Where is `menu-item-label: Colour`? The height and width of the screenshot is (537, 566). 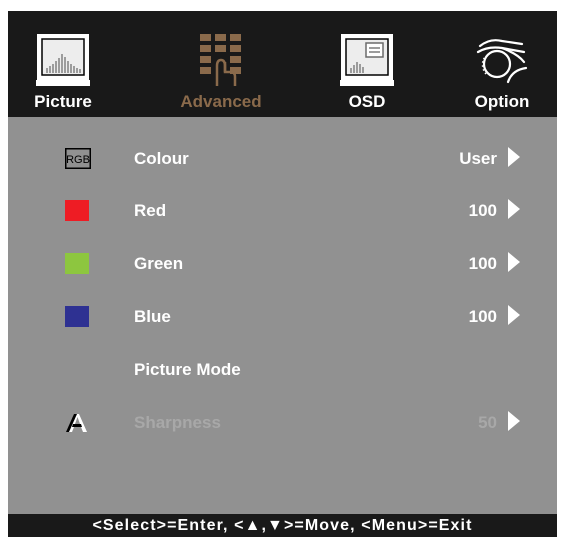 menu-item-label: Colour is located at coordinates (161, 158).